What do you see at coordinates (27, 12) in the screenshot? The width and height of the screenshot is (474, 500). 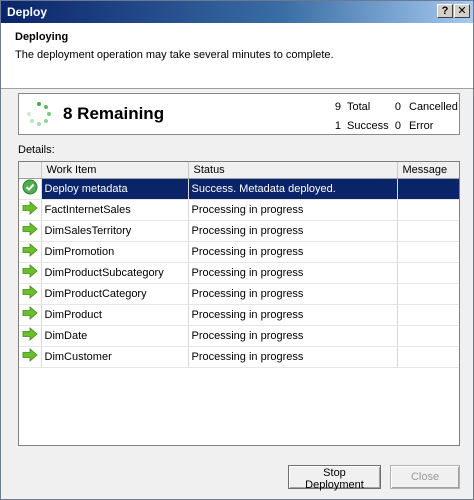 I see `window-title: Deploy` at bounding box center [27, 12].